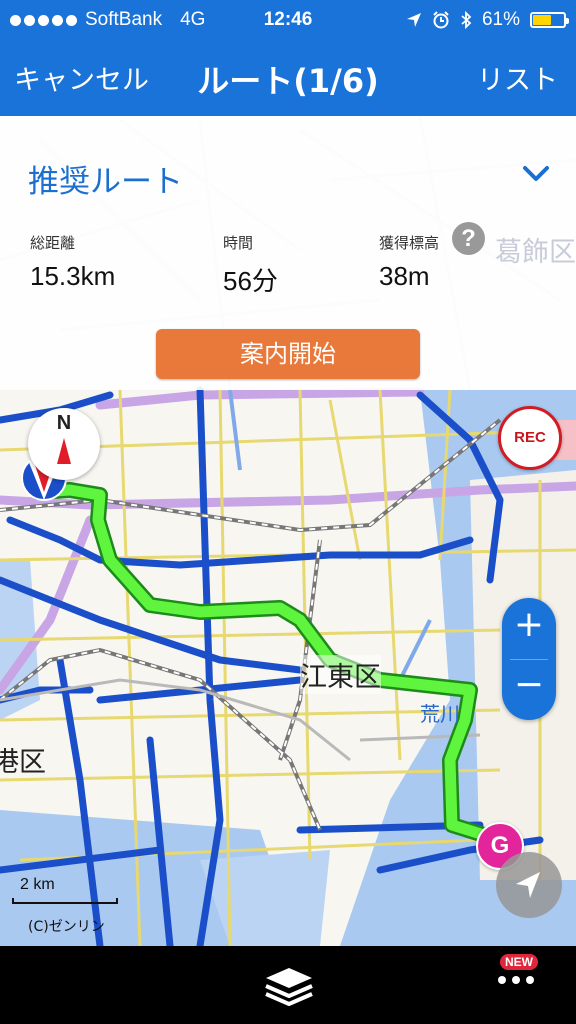 The image size is (576, 1024). What do you see at coordinates (536, 174) in the screenshot?
I see `chevron-down-icon` at bounding box center [536, 174].